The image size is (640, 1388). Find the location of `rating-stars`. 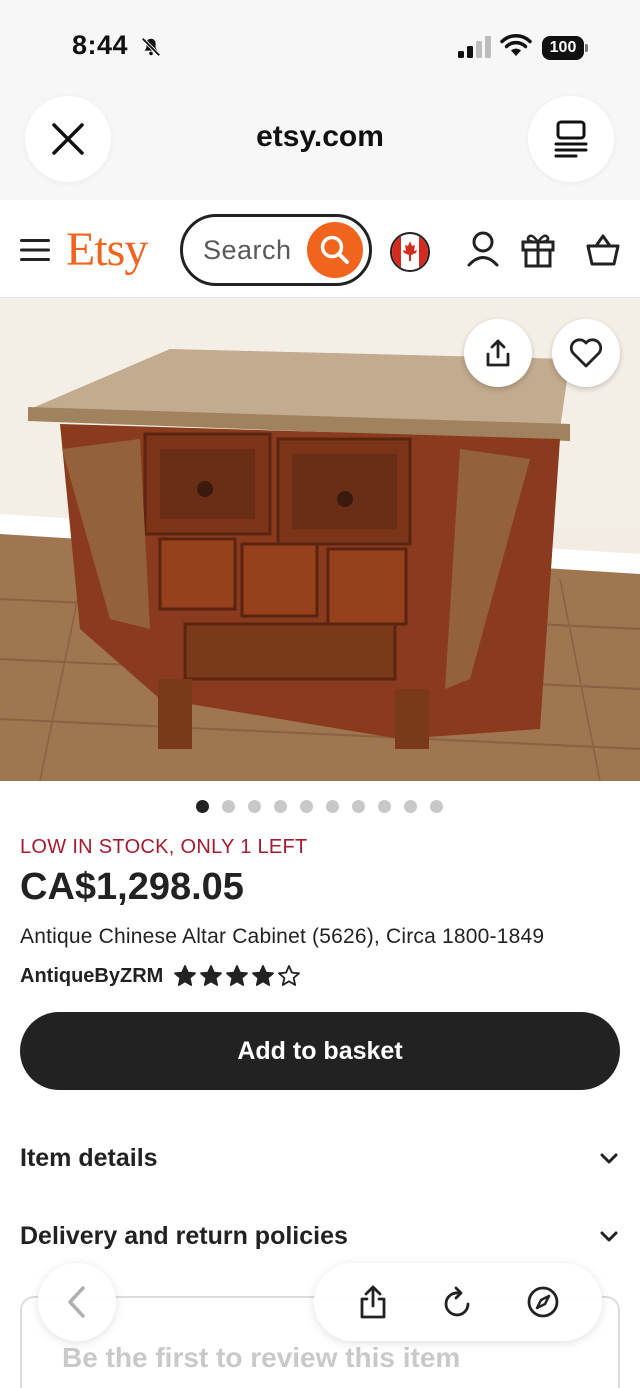

rating-stars is located at coordinates (237, 976).